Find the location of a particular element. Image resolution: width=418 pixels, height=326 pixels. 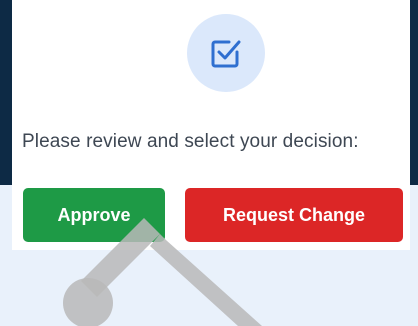

request-change-button: Request Change is located at coordinates (294, 215).